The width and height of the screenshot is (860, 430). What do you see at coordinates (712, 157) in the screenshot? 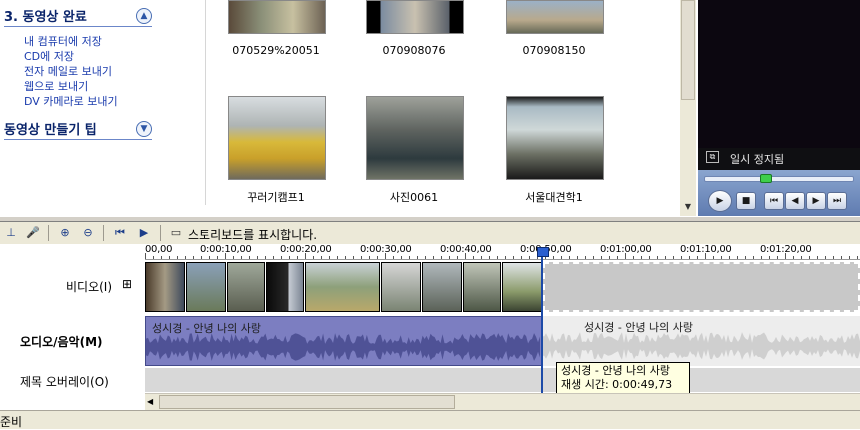
I see `fullscreen-icon: ⧉` at bounding box center [712, 157].